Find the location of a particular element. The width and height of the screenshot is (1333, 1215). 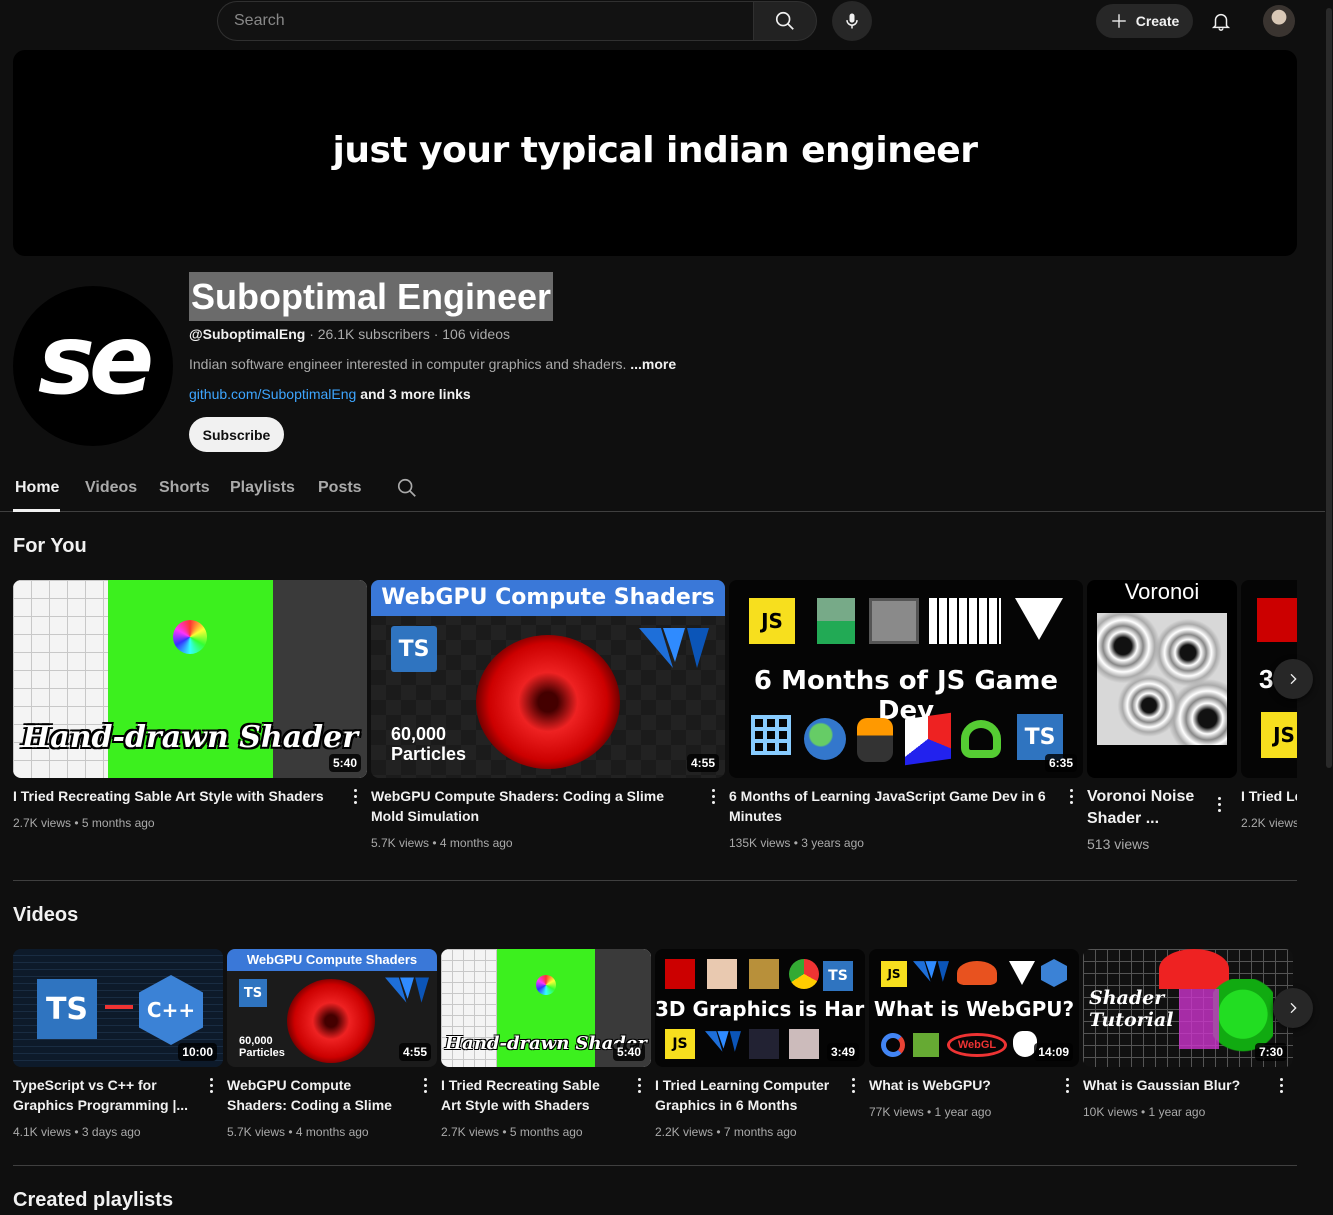

tab-shorts: Shorts is located at coordinates (184, 488).